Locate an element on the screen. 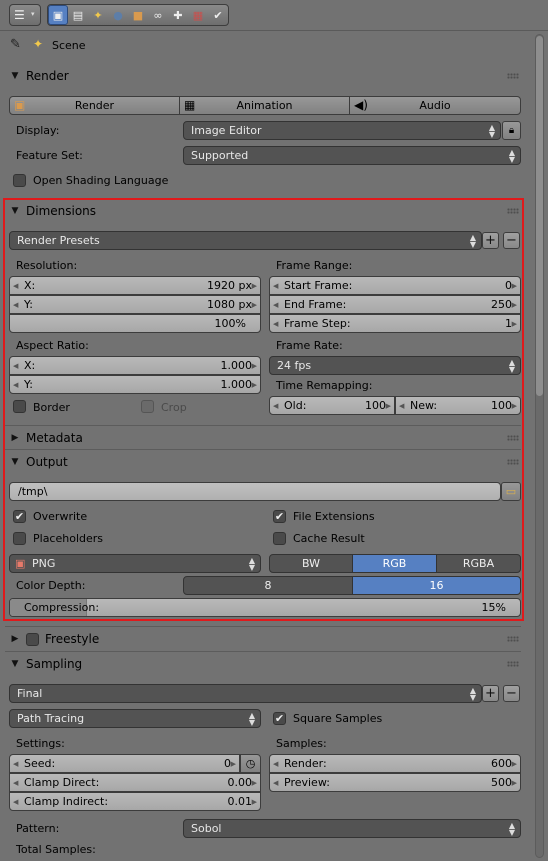  color-depth-8: 8 is located at coordinates (268, 585).